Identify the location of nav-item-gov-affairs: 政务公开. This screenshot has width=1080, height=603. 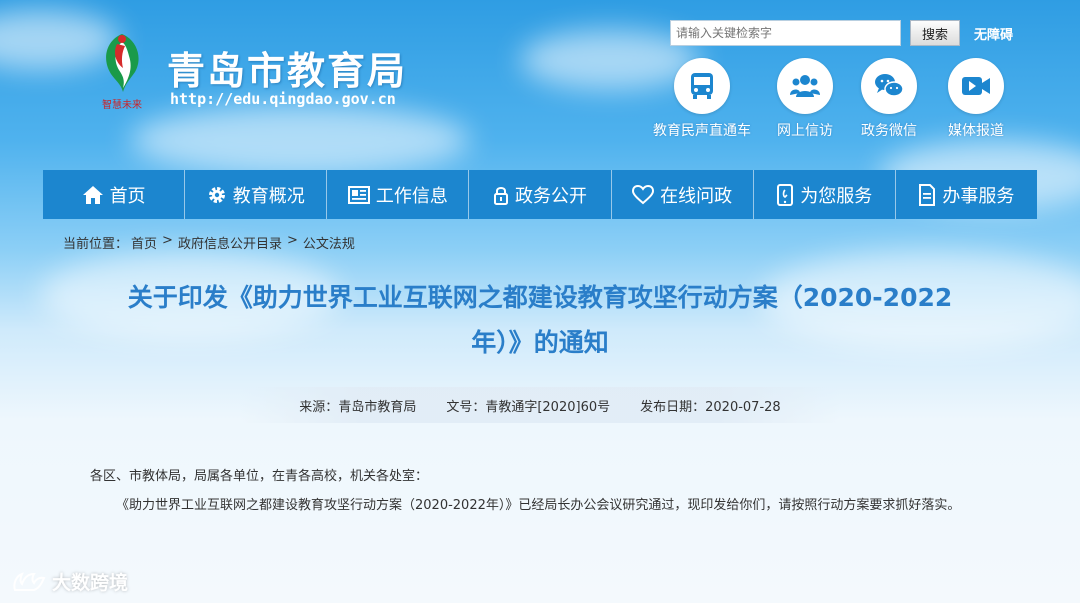
(540, 194).